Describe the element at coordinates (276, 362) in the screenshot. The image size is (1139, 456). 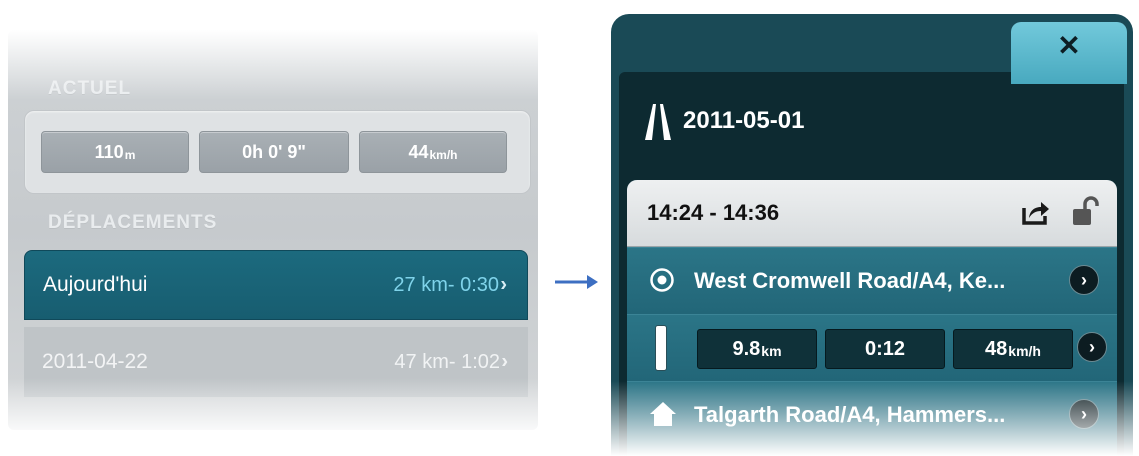
I see `trip-row-2011-04-22: 2011-04-22 47 km- 1:02 ›` at that location.